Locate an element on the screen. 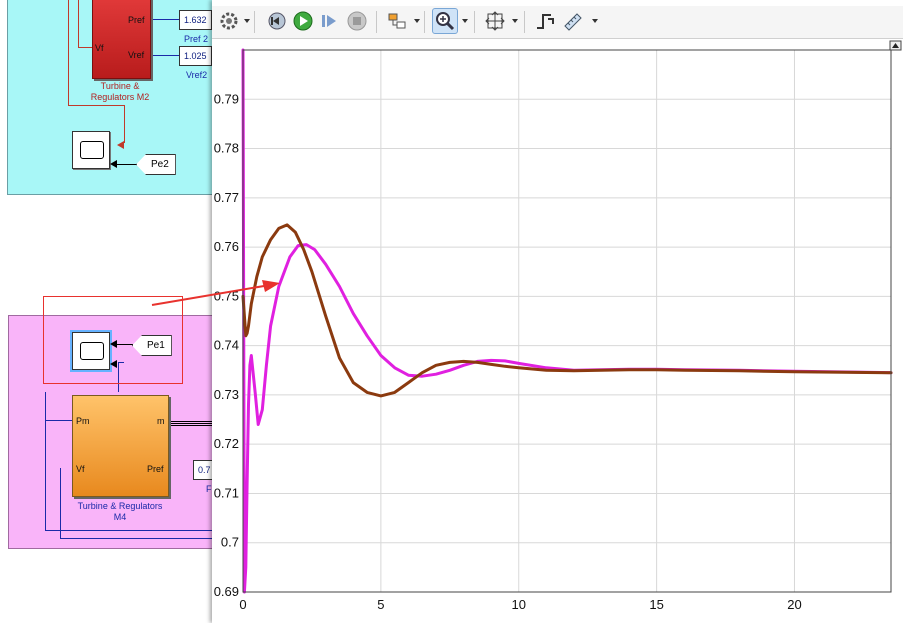 This screenshot has width=903, height=623. stop-icon is located at coordinates (357, 21).